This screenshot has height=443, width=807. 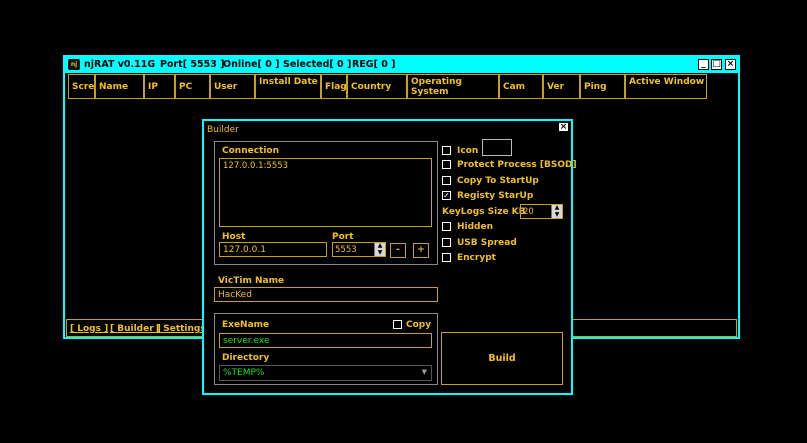 What do you see at coordinates (730, 64) in the screenshot?
I see `close-icon: ×` at bounding box center [730, 64].